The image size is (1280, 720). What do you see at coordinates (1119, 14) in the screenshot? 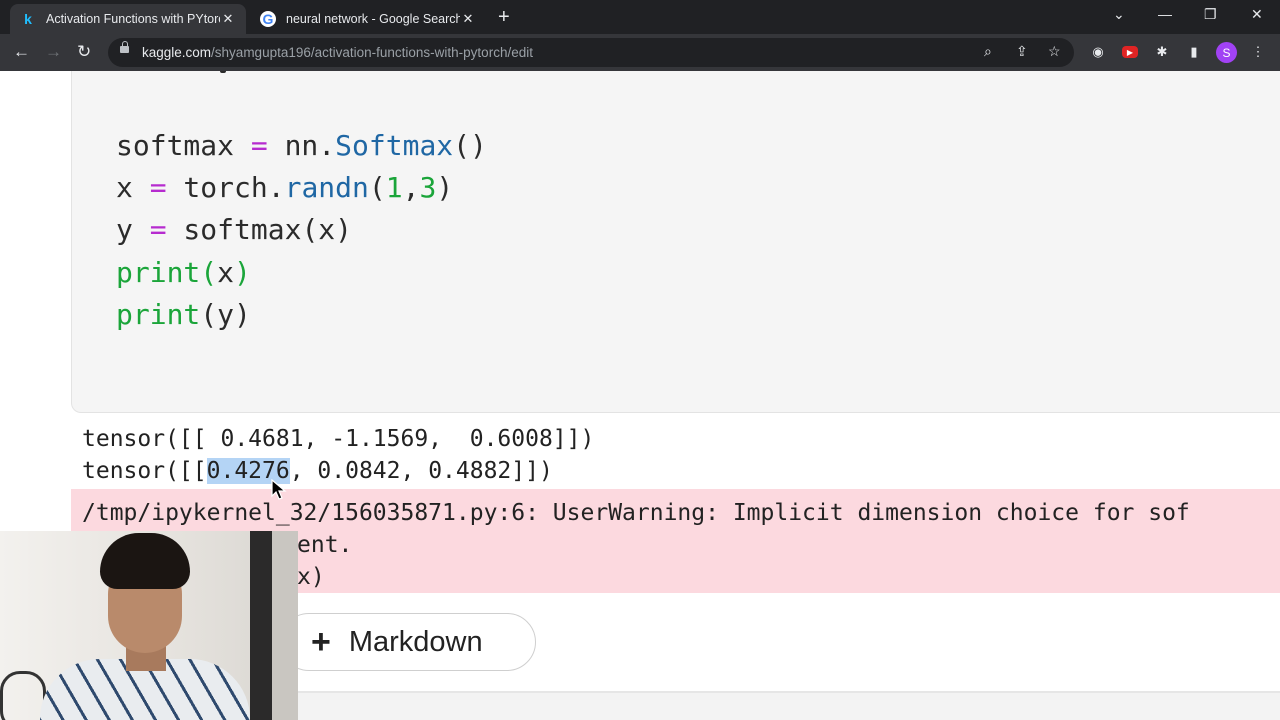
I see `tab-search-chevron-icon: ⌄` at bounding box center [1119, 14].